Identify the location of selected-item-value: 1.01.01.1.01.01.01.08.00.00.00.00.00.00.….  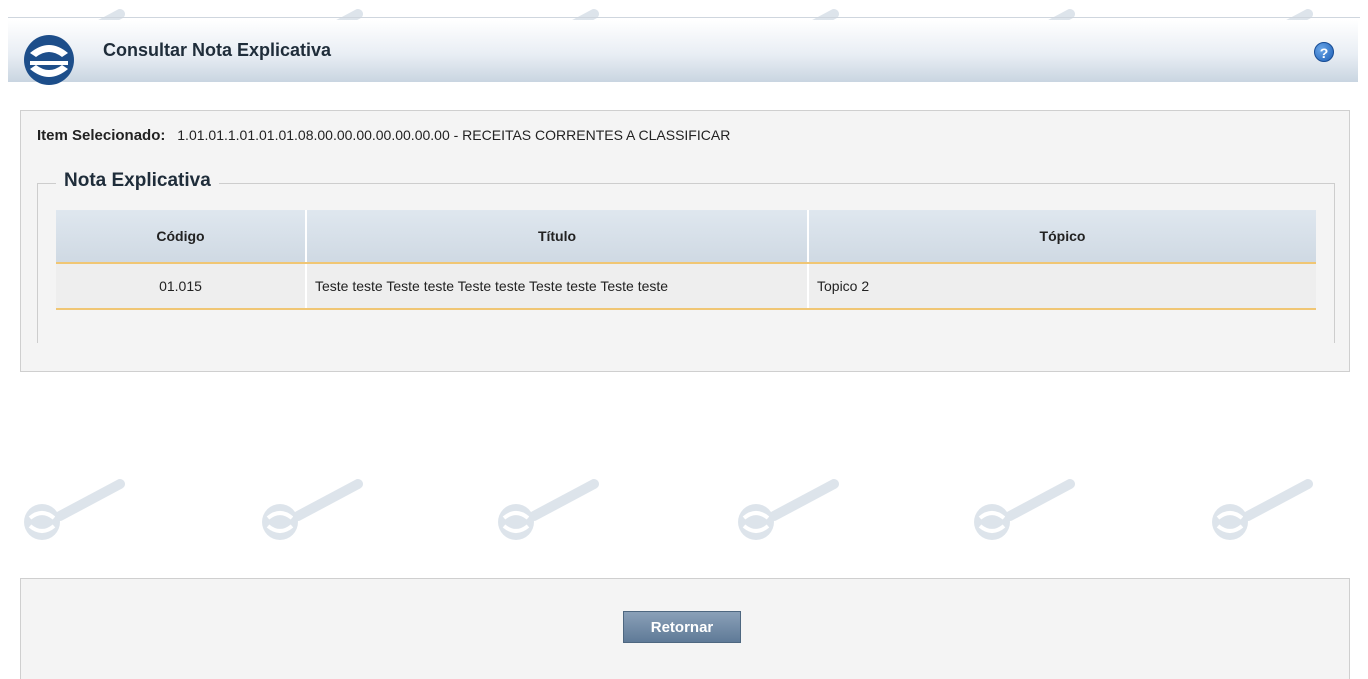
(454, 135).